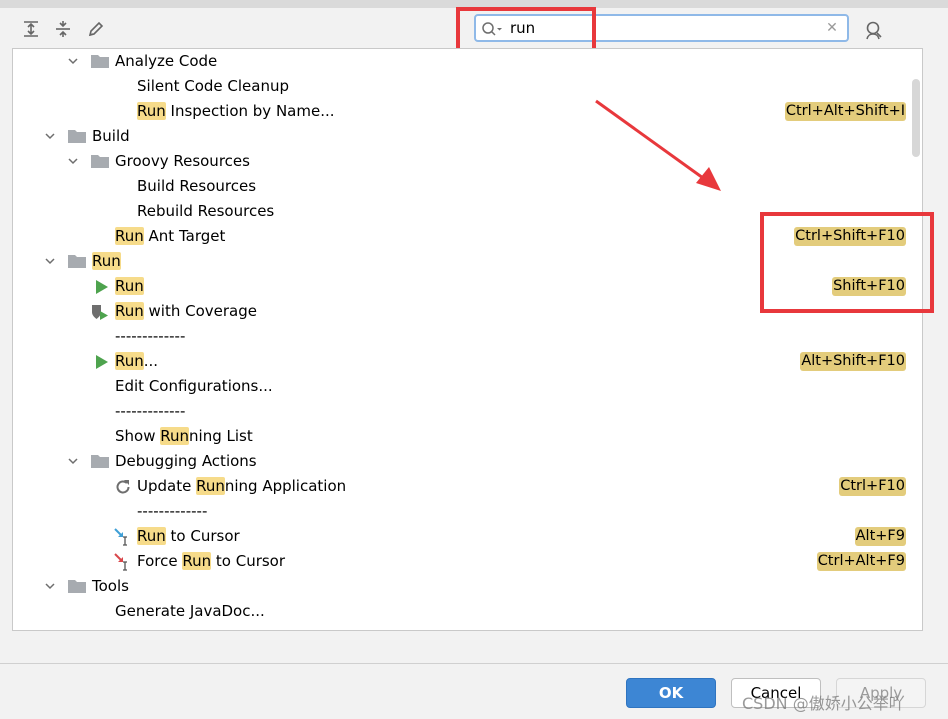 The image size is (948, 719). Describe the element at coordinates (872, 486) in the screenshot. I see `shortcut-badge: Ctrl+F10` at that location.